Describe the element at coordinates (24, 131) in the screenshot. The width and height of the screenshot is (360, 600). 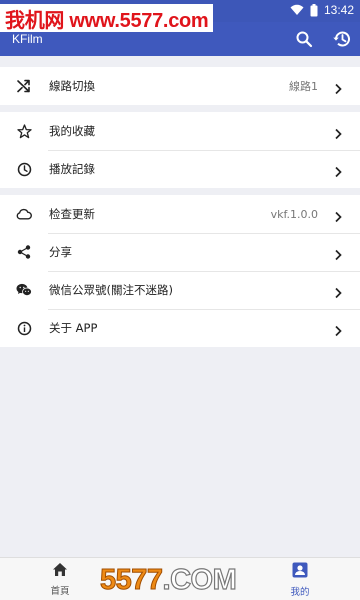
I see `star-icon` at that location.